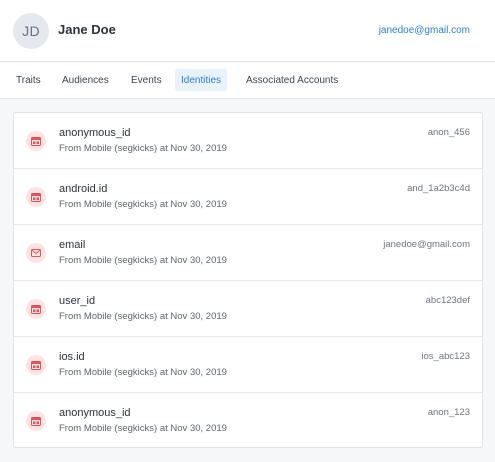  What do you see at coordinates (83, 189) in the screenshot?
I see `identity-name: android.id` at bounding box center [83, 189].